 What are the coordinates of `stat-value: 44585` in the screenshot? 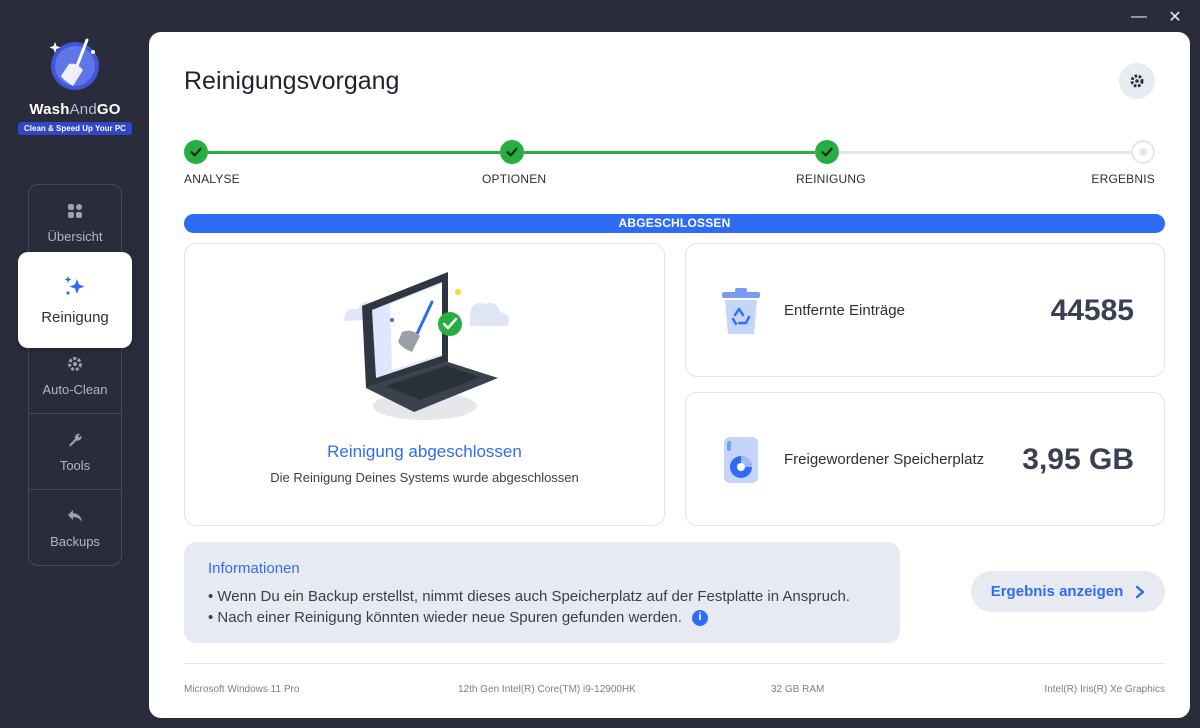 It's located at (1092, 310).